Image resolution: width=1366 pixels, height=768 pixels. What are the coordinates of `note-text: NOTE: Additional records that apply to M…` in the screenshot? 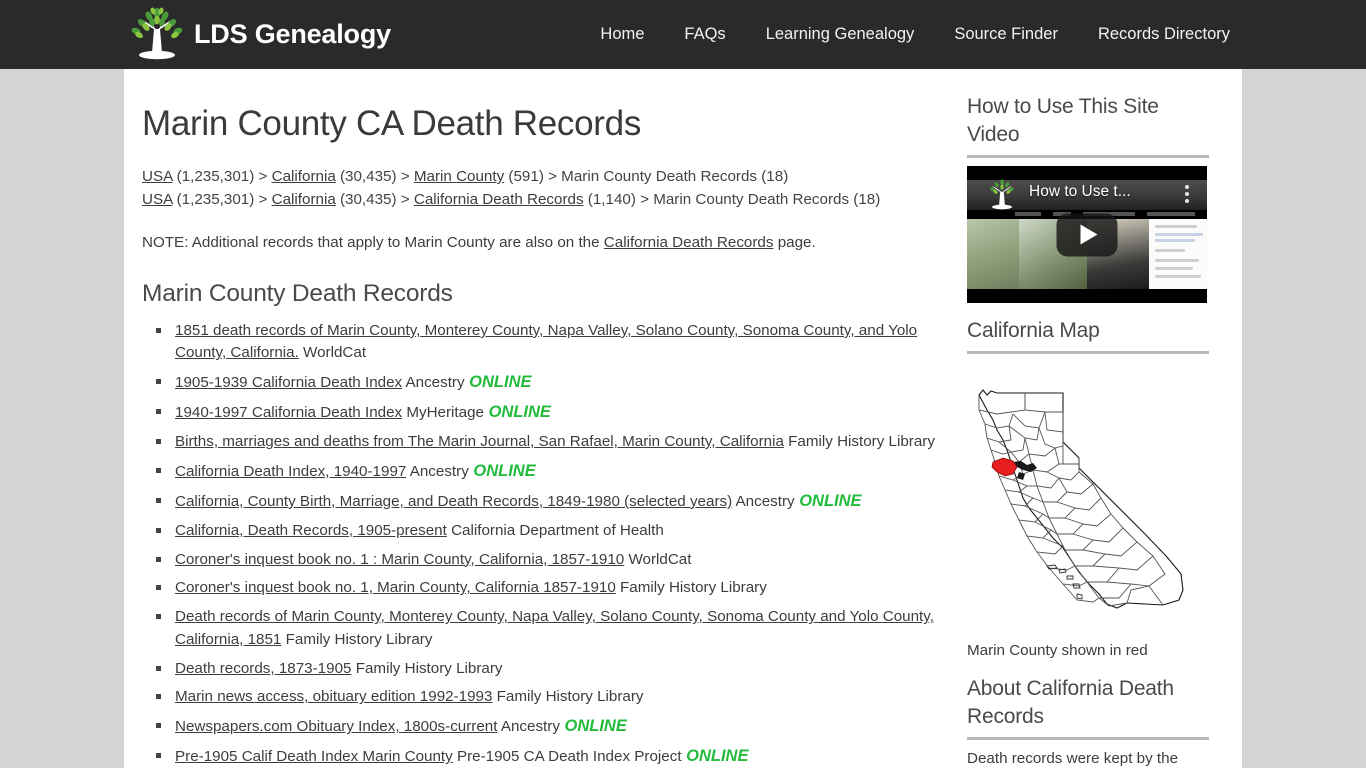 It's located at (542, 243).